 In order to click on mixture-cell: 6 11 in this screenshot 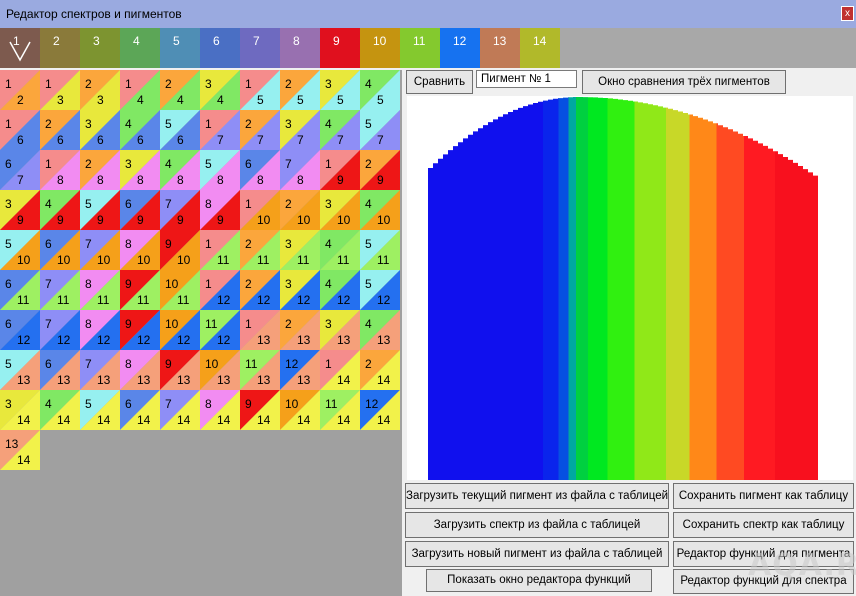, I will do `click(20, 290)`.